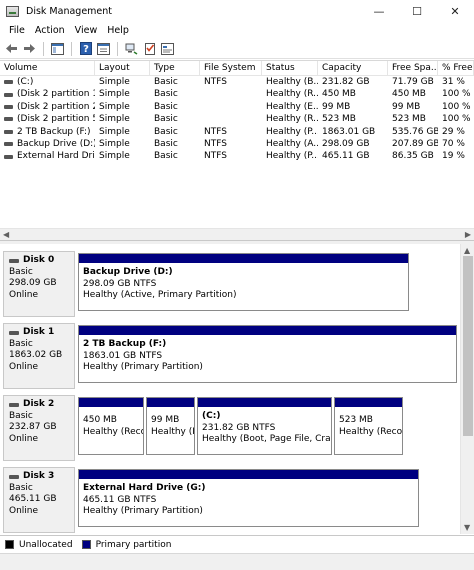 The image size is (474, 570). What do you see at coordinates (237, 544) in the screenshot?
I see `legend: Unallocated Primary partition` at bounding box center [237, 544].